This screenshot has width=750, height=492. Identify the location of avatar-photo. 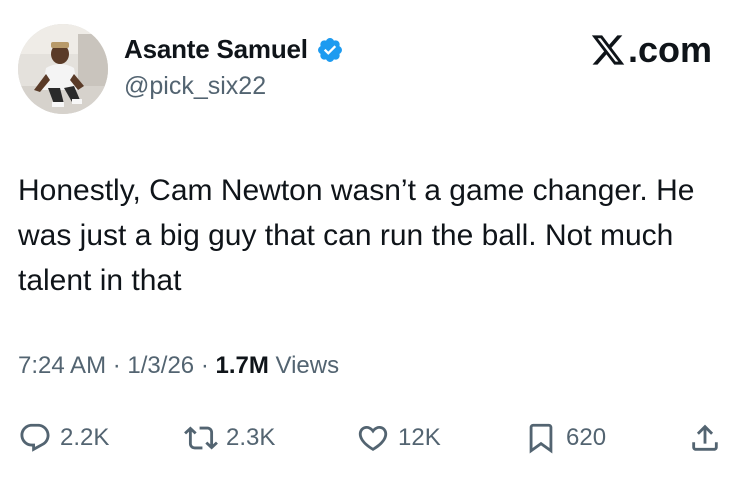
(63, 69).